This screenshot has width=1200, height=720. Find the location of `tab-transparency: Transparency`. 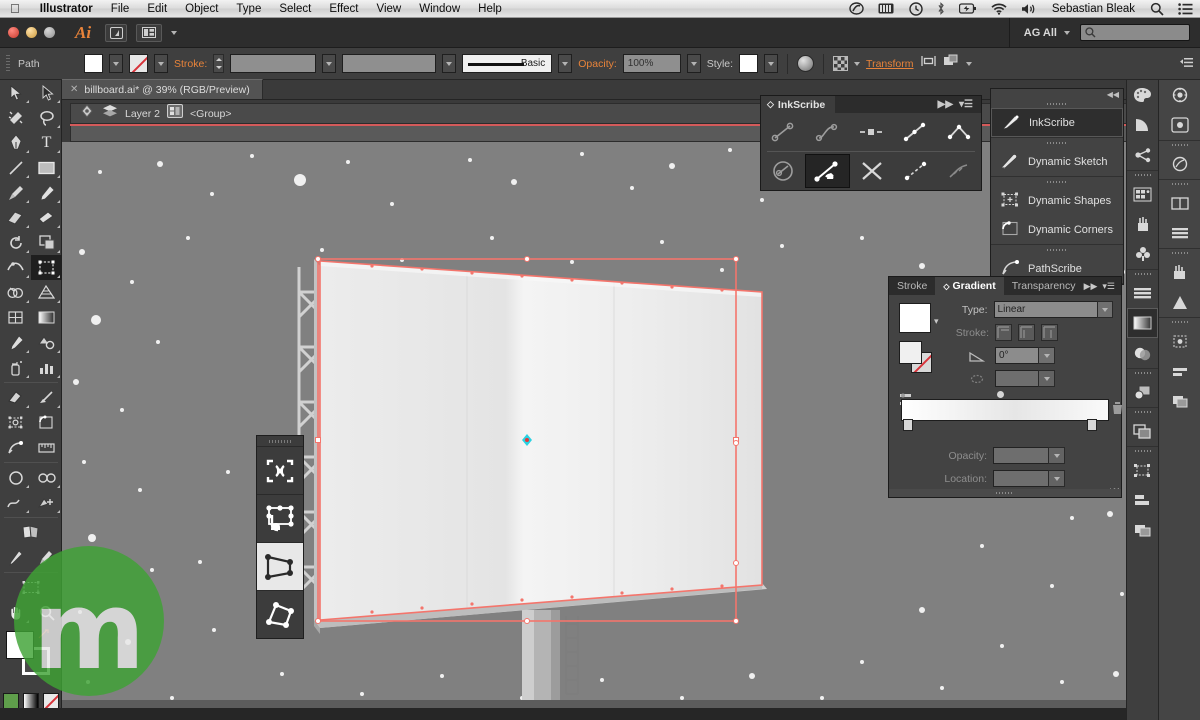

tab-transparency: Transparency is located at coordinates (1044, 286).